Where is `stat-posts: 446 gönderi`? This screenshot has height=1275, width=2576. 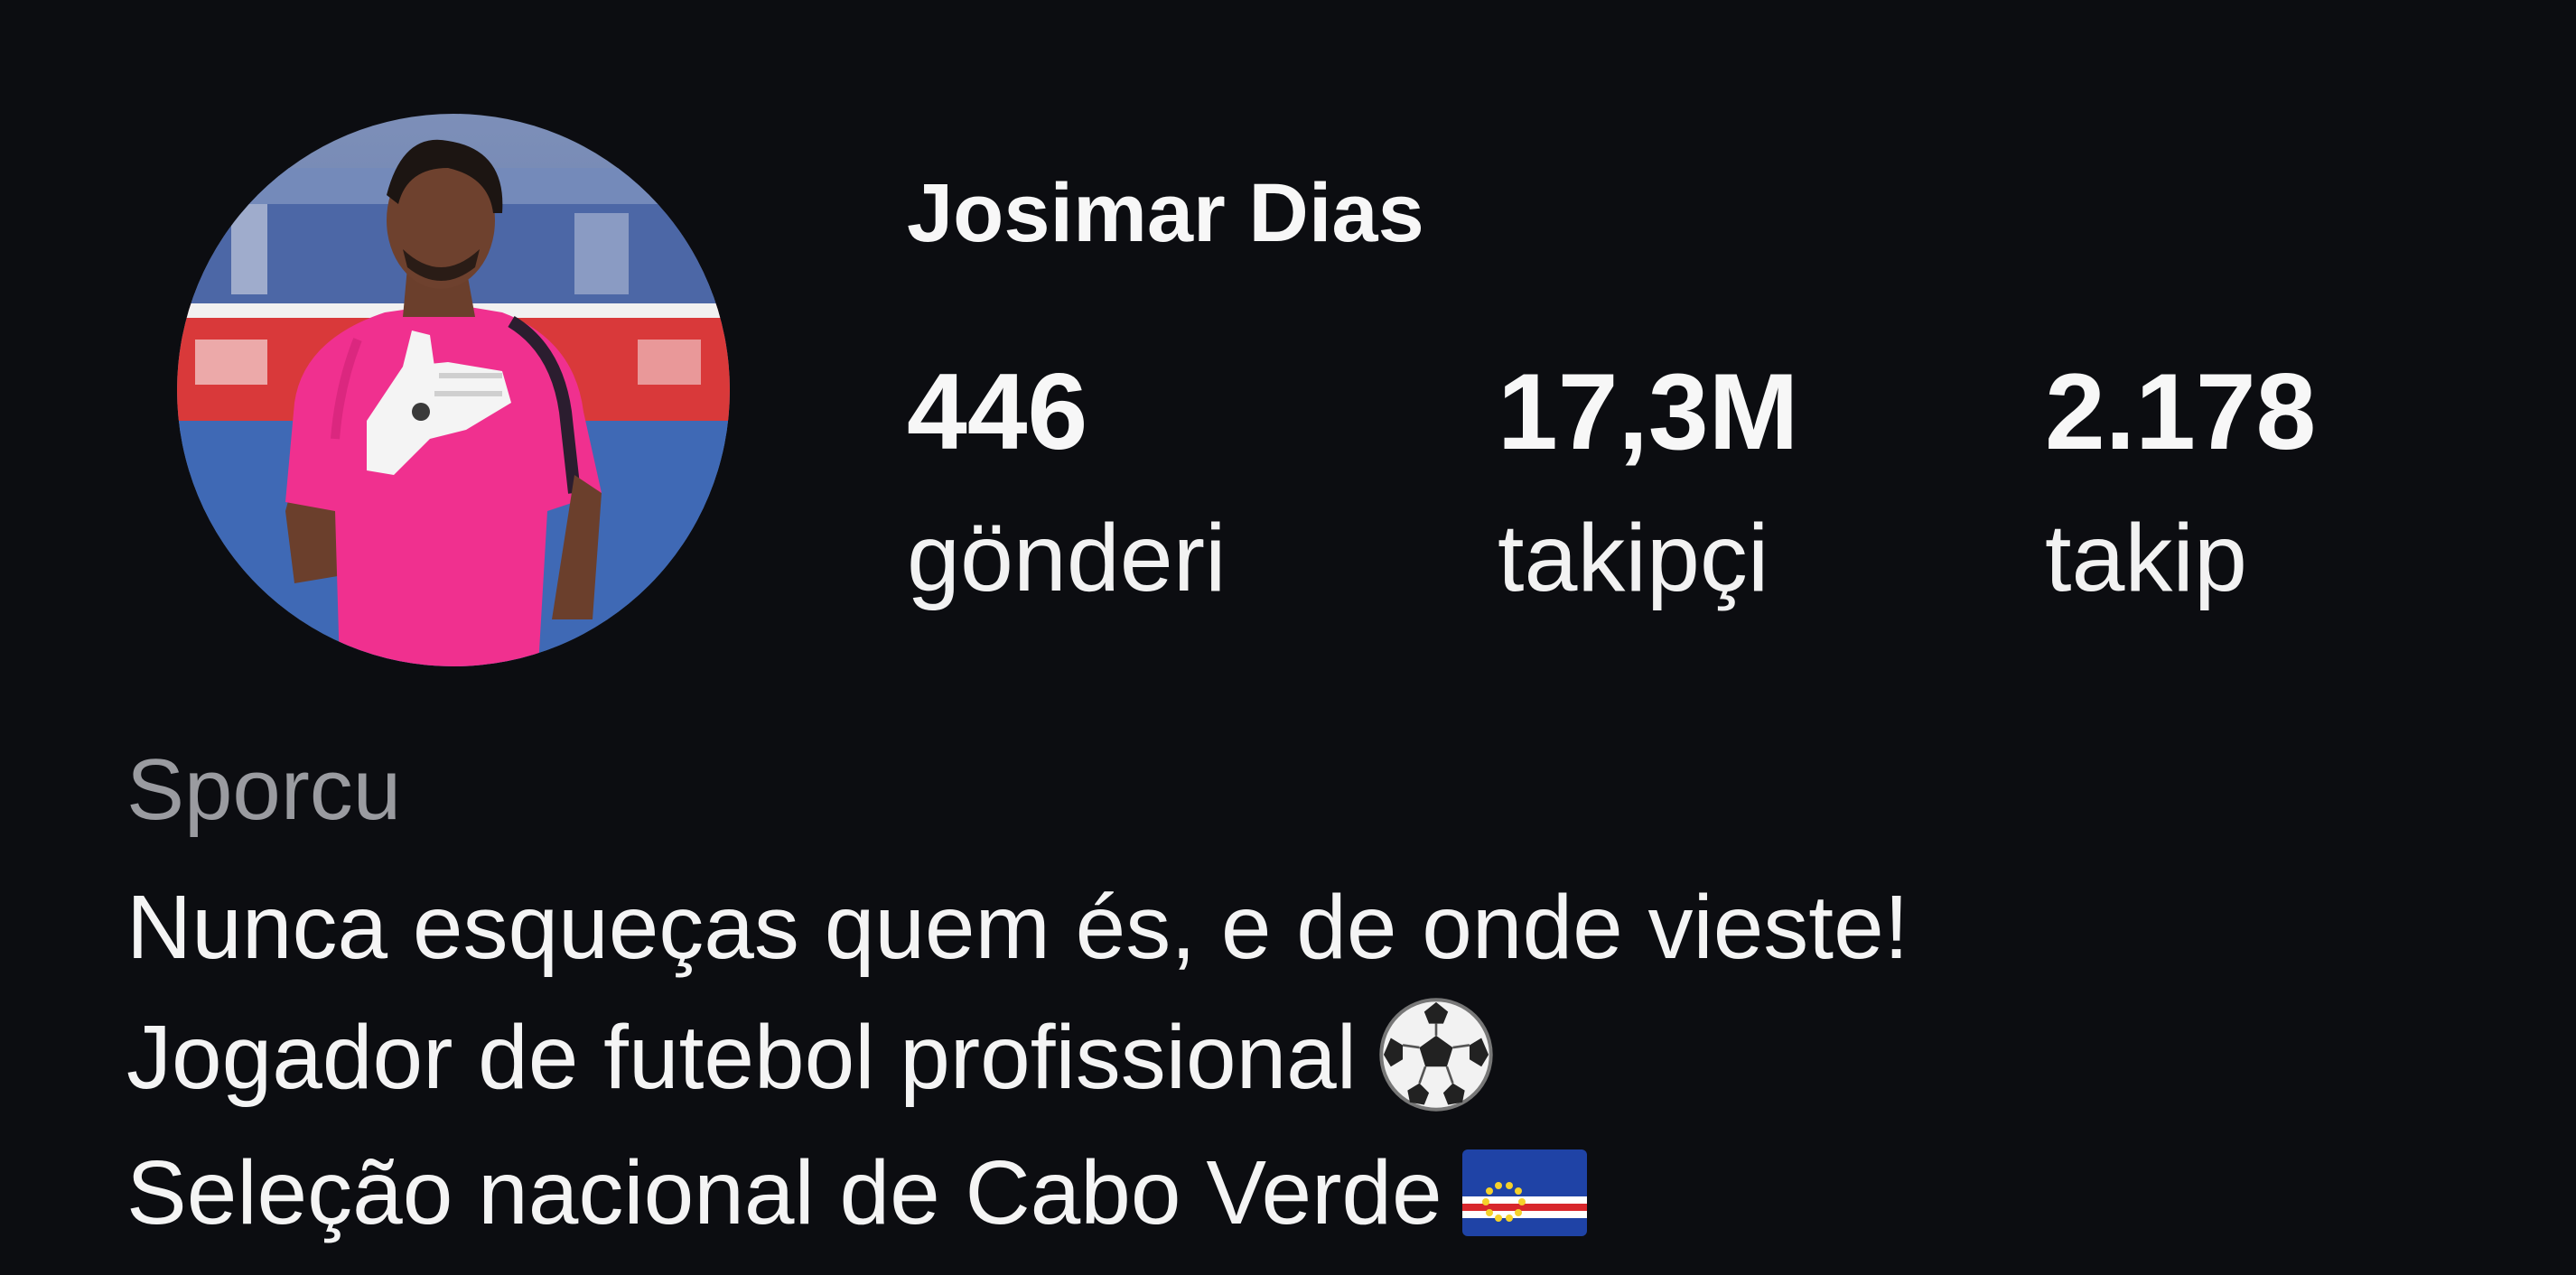
stat-posts: 446 gönderi is located at coordinates (1067, 482).